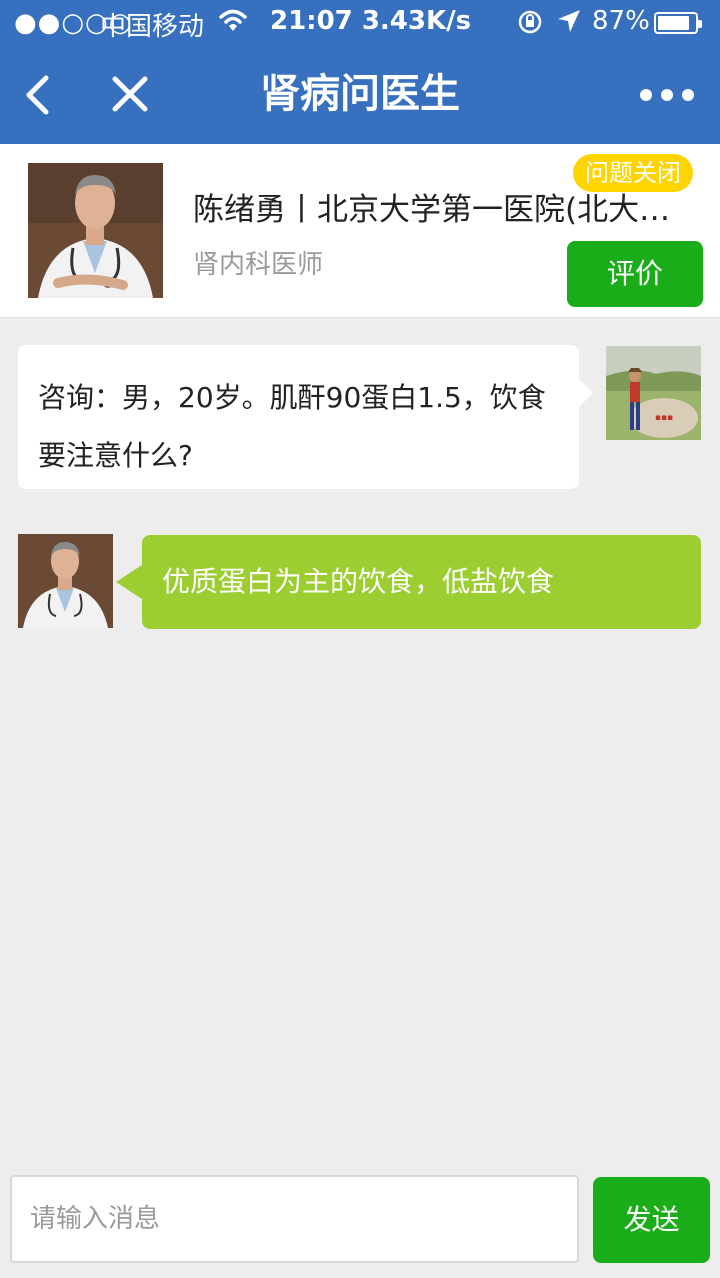 The height and width of the screenshot is (1278, 720). What do you see at coordinates (292, 426) in the screenshot?
I see `user-message-text: 咨询：男，20岁。肌酐90蛋白1.5，饮食要注意什么?` at bounding box center [292, 426].